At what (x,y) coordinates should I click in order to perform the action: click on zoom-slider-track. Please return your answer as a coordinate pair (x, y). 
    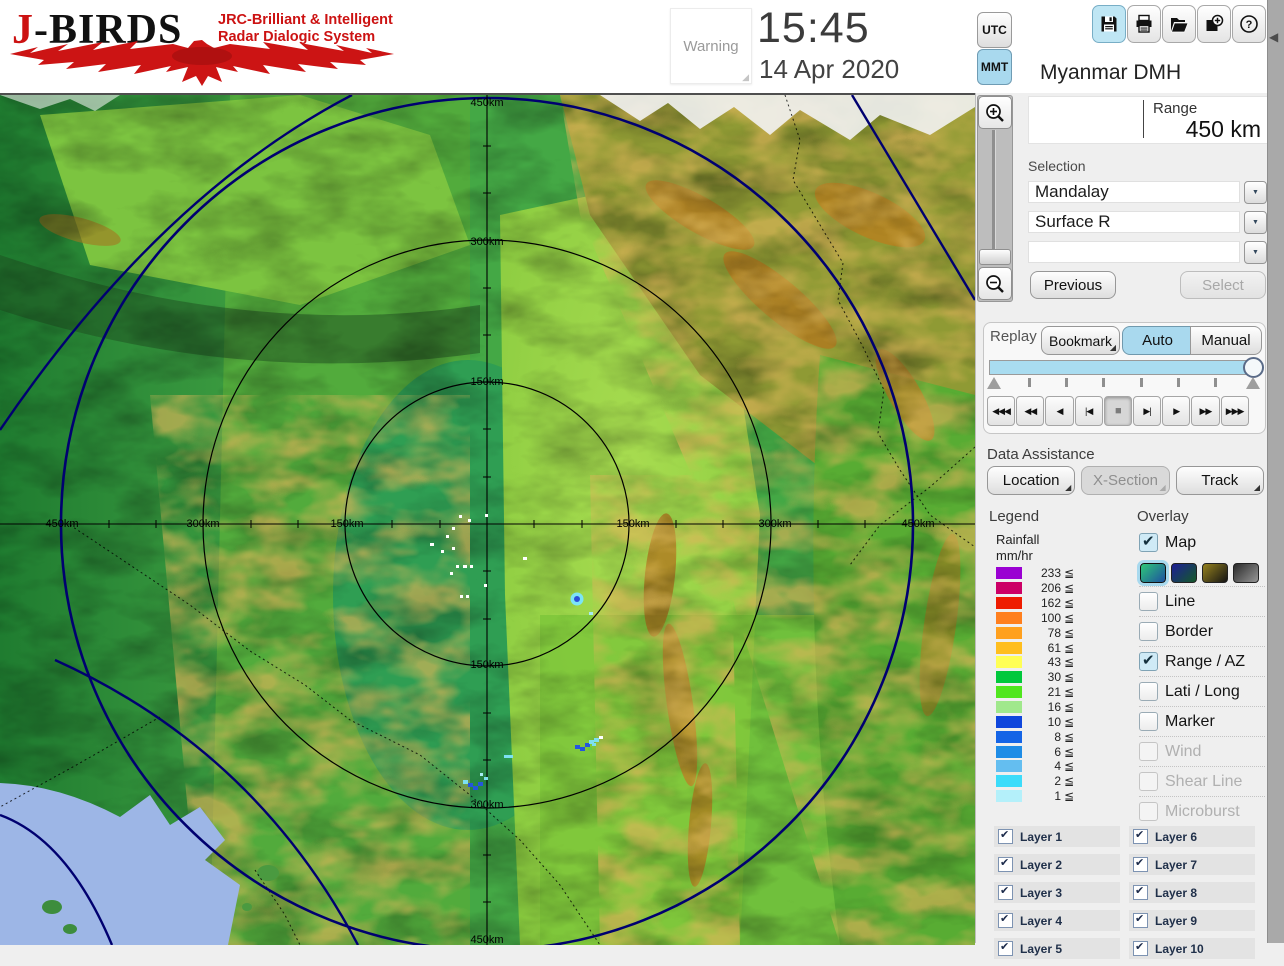
    Looking at the image, I should click on (994, 190).